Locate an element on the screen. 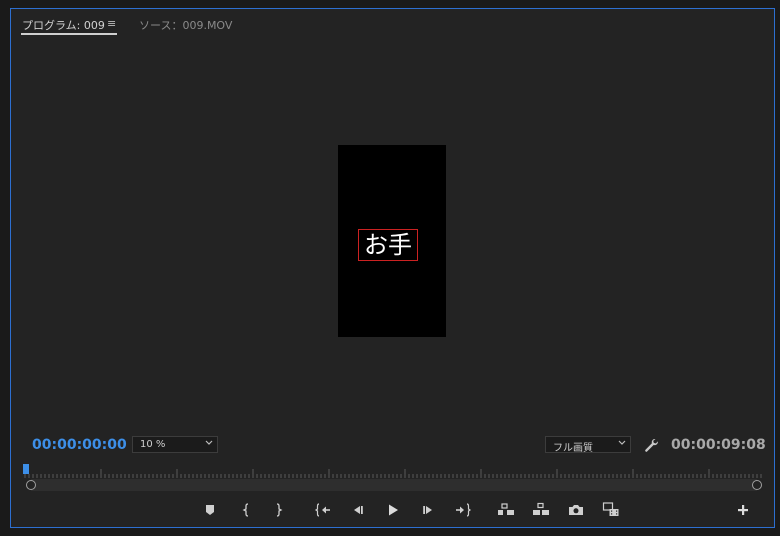  add-button is located at coordinates (743, 510).